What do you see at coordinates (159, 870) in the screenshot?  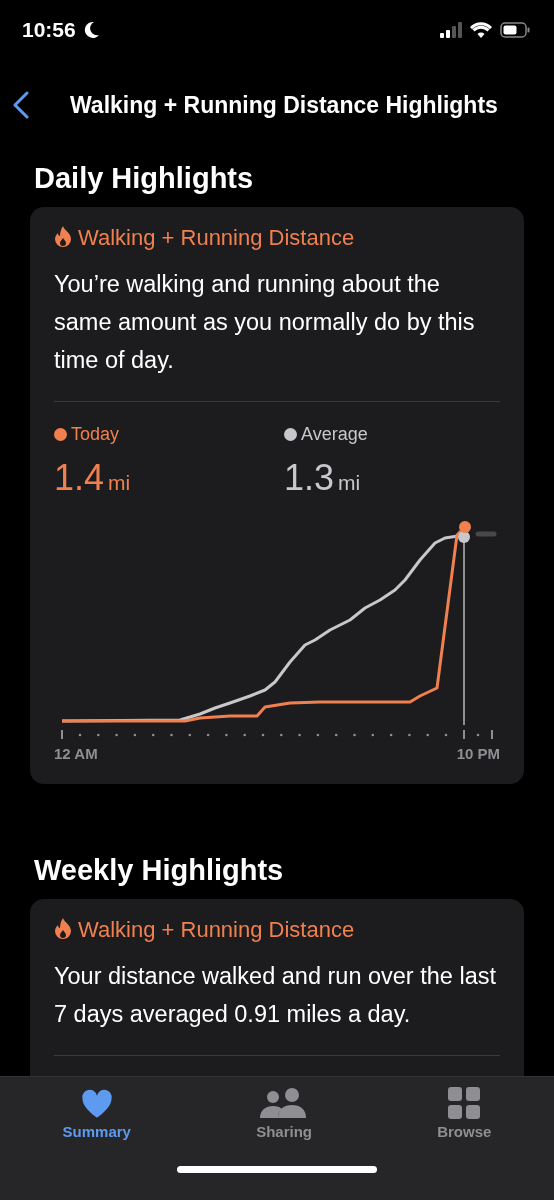 I see `section-heading: Weekly Highlights` at bounding box center [159, 870].